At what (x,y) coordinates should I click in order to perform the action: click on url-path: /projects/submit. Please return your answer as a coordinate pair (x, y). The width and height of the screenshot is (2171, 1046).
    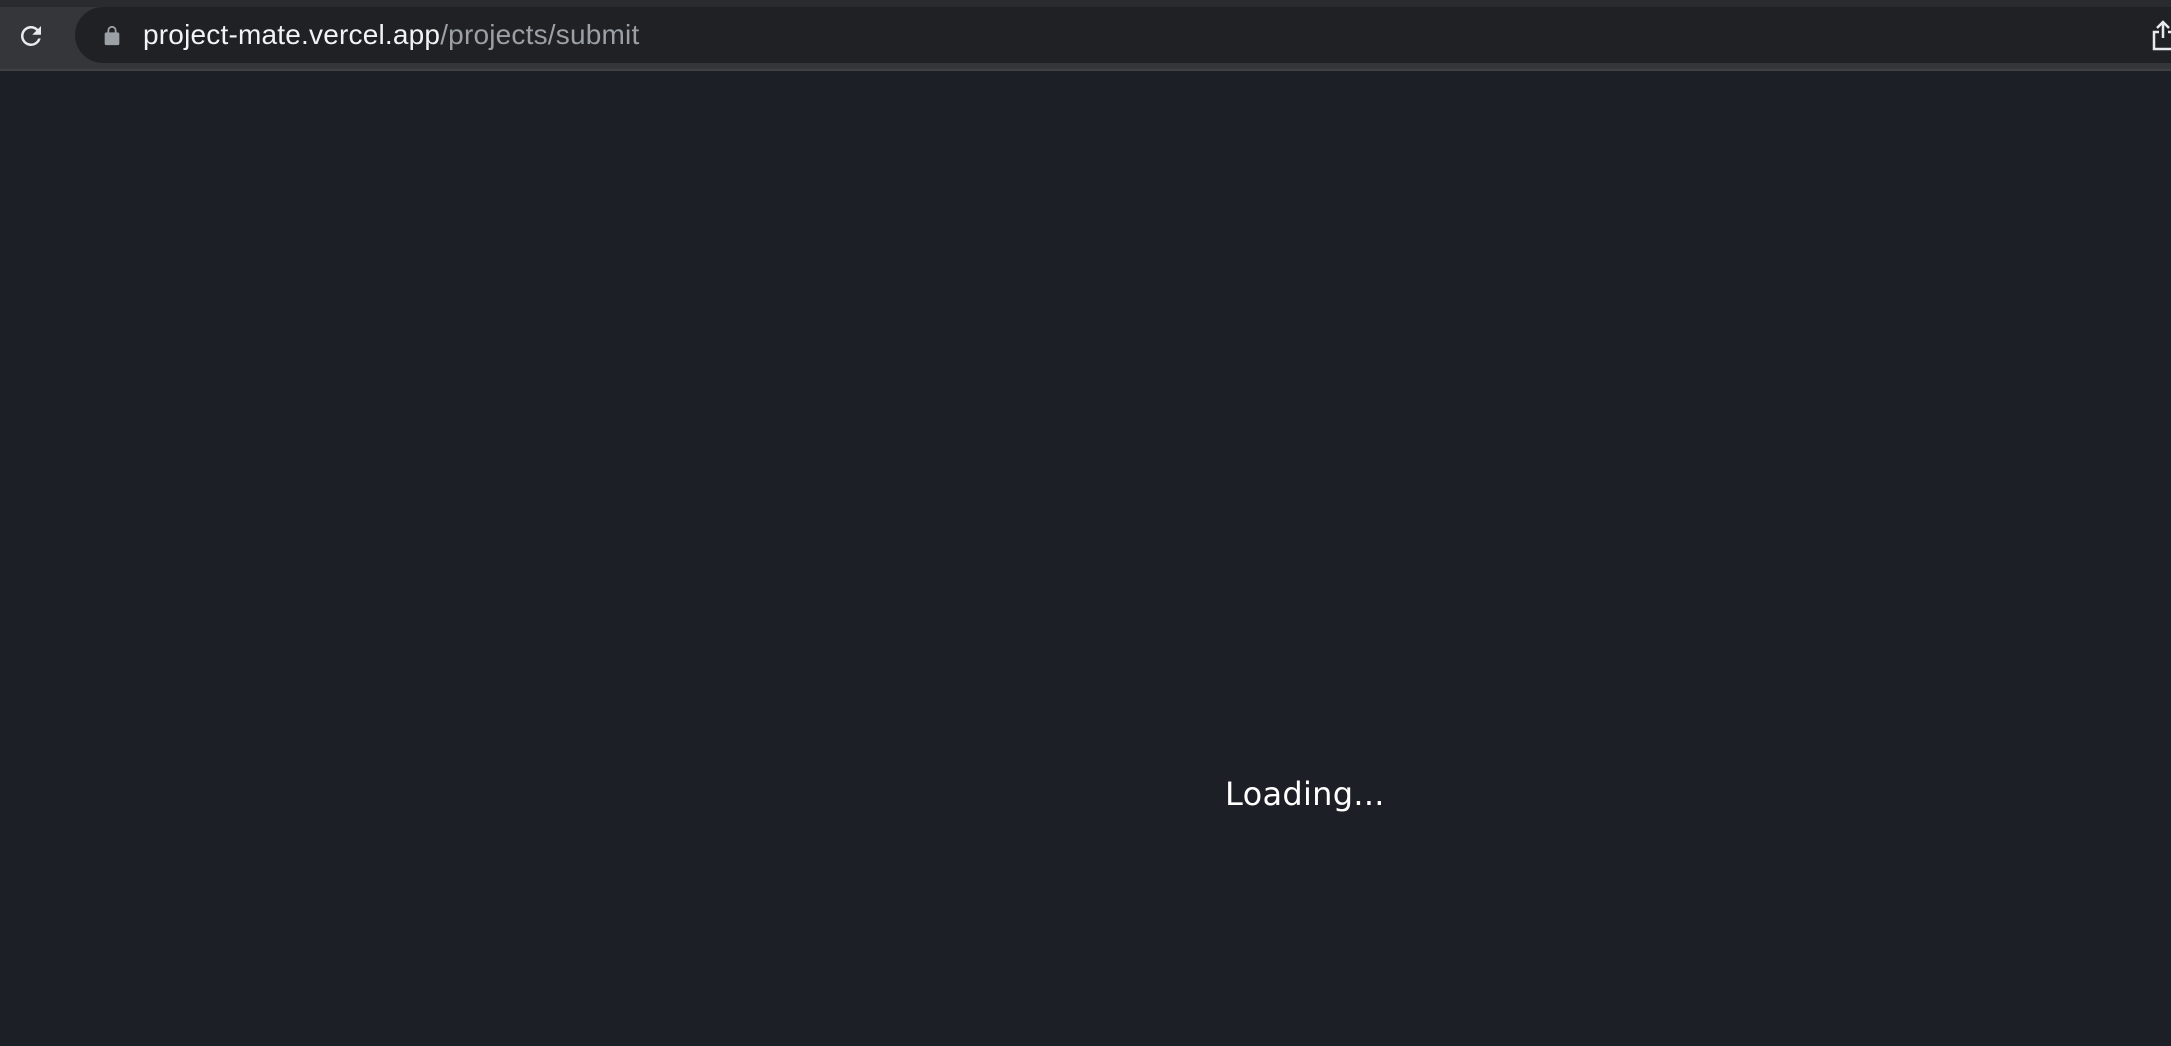
    Looking at the image, I should click on (540, 34).